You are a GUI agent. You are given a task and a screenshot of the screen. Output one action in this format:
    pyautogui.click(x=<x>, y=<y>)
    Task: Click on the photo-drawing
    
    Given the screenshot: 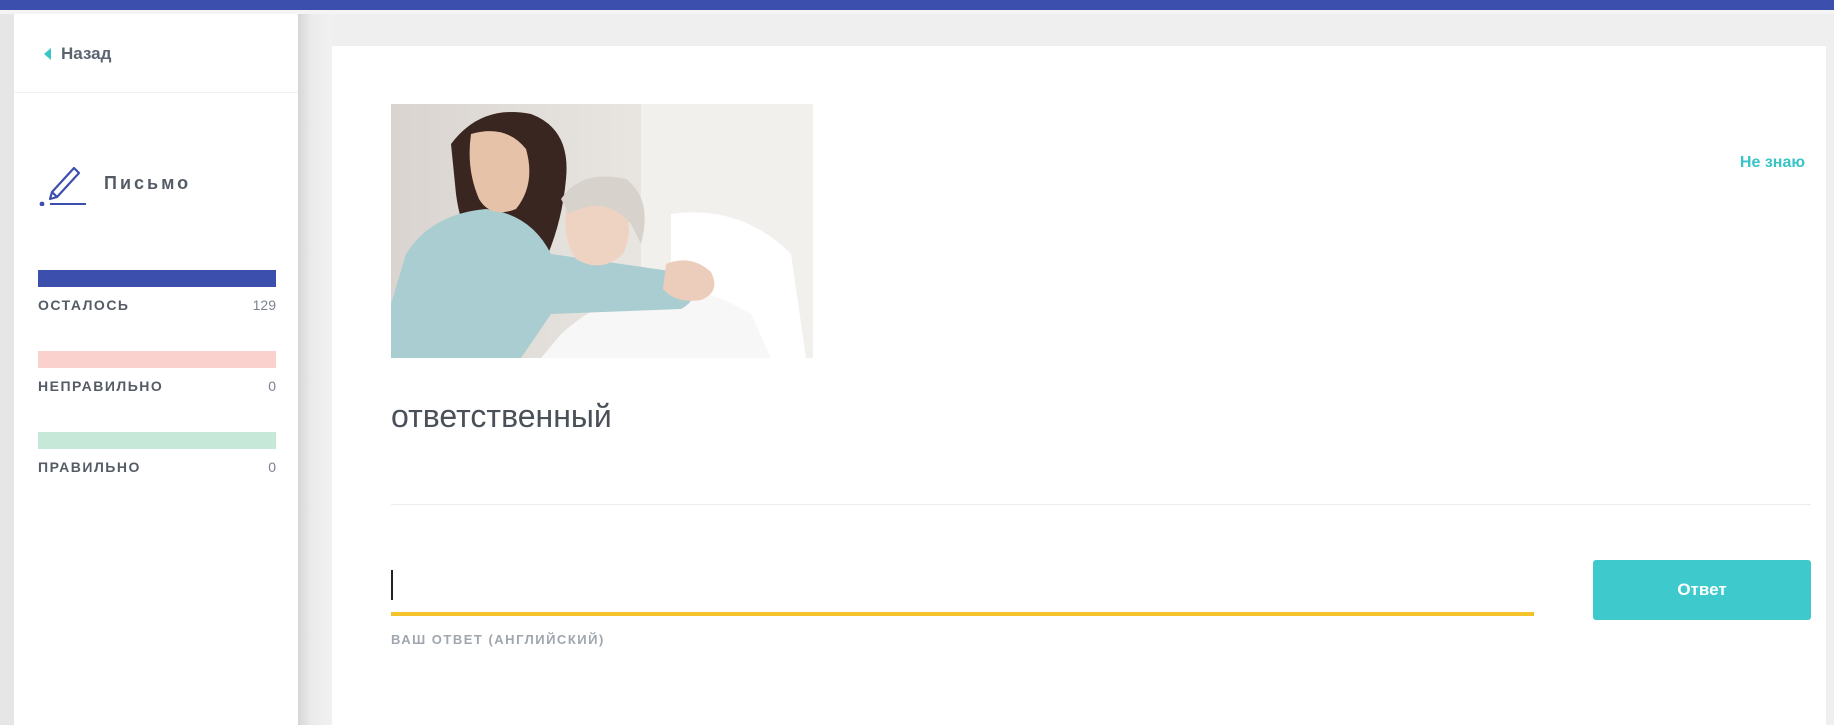 What is the action you would take?
    pyautogui.click(x=602, y=231)
    